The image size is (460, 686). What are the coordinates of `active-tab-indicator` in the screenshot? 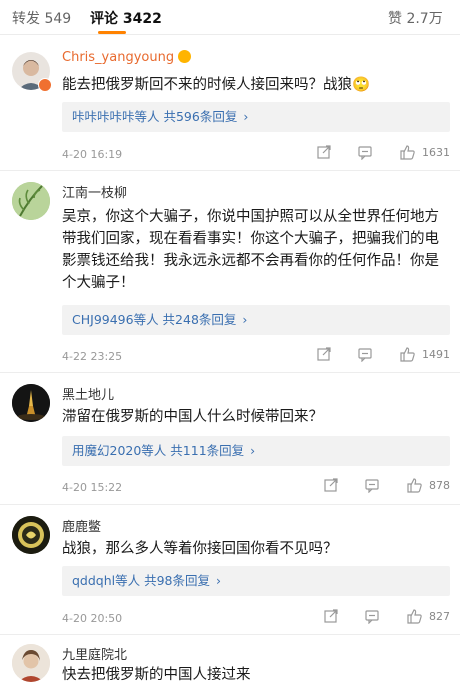 It's located at (112, 32).